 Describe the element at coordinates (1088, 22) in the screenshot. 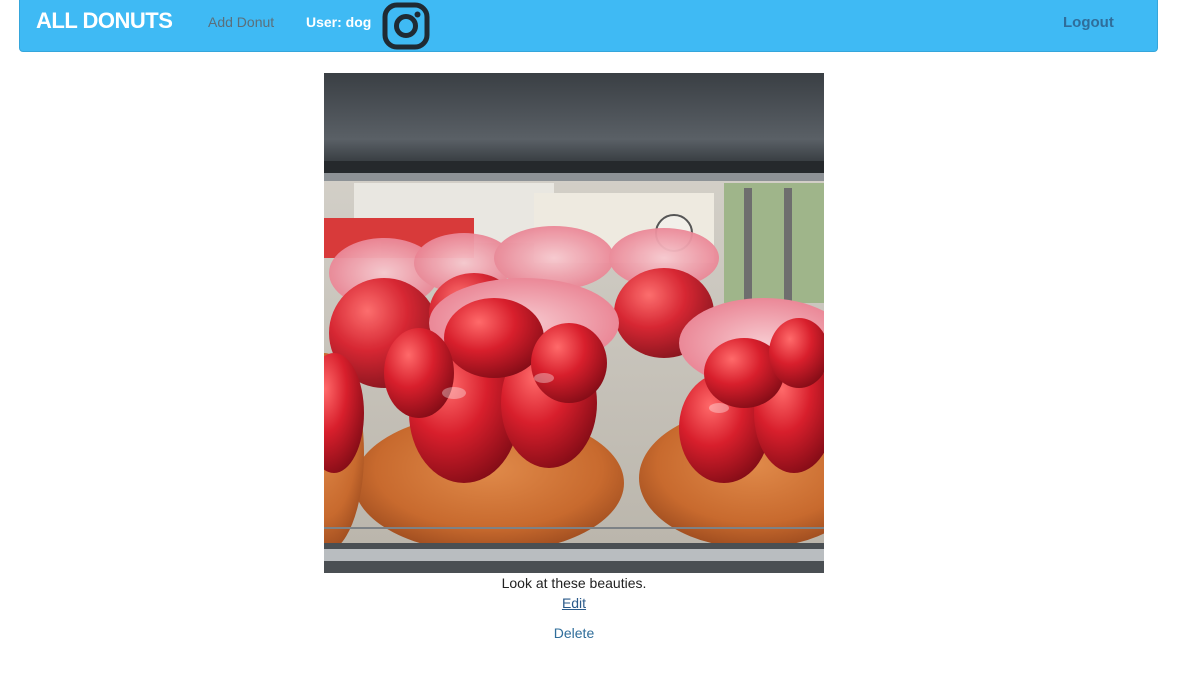

I see `logout-link: Logout` at that location.